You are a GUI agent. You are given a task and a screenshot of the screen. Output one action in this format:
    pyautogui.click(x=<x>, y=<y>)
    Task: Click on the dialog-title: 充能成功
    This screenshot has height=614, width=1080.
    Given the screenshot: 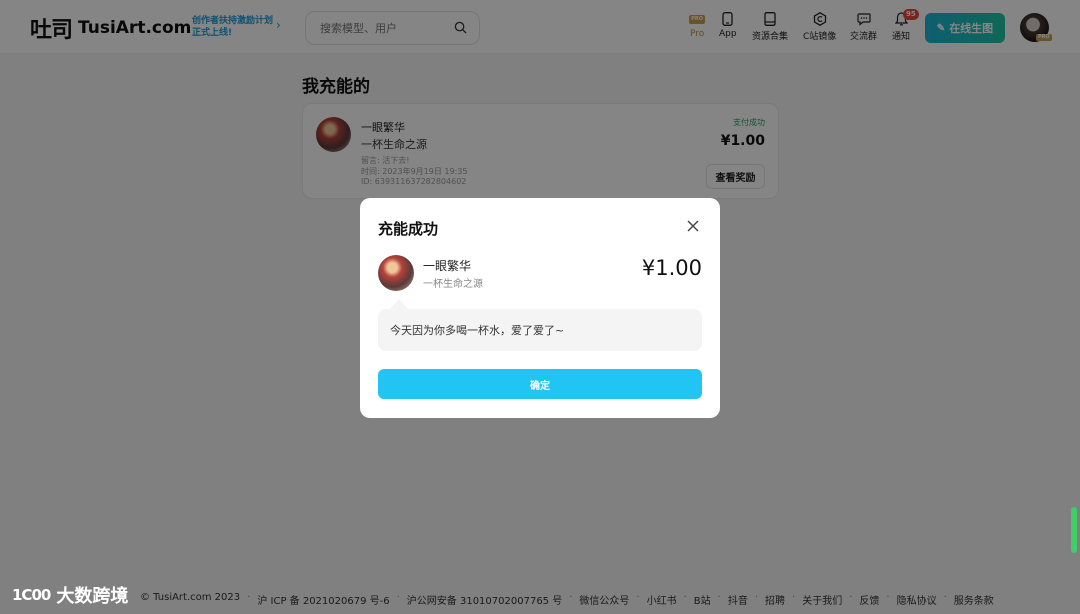 What is the action you would take?
    pyautogui.click(x=408, y=229)
    